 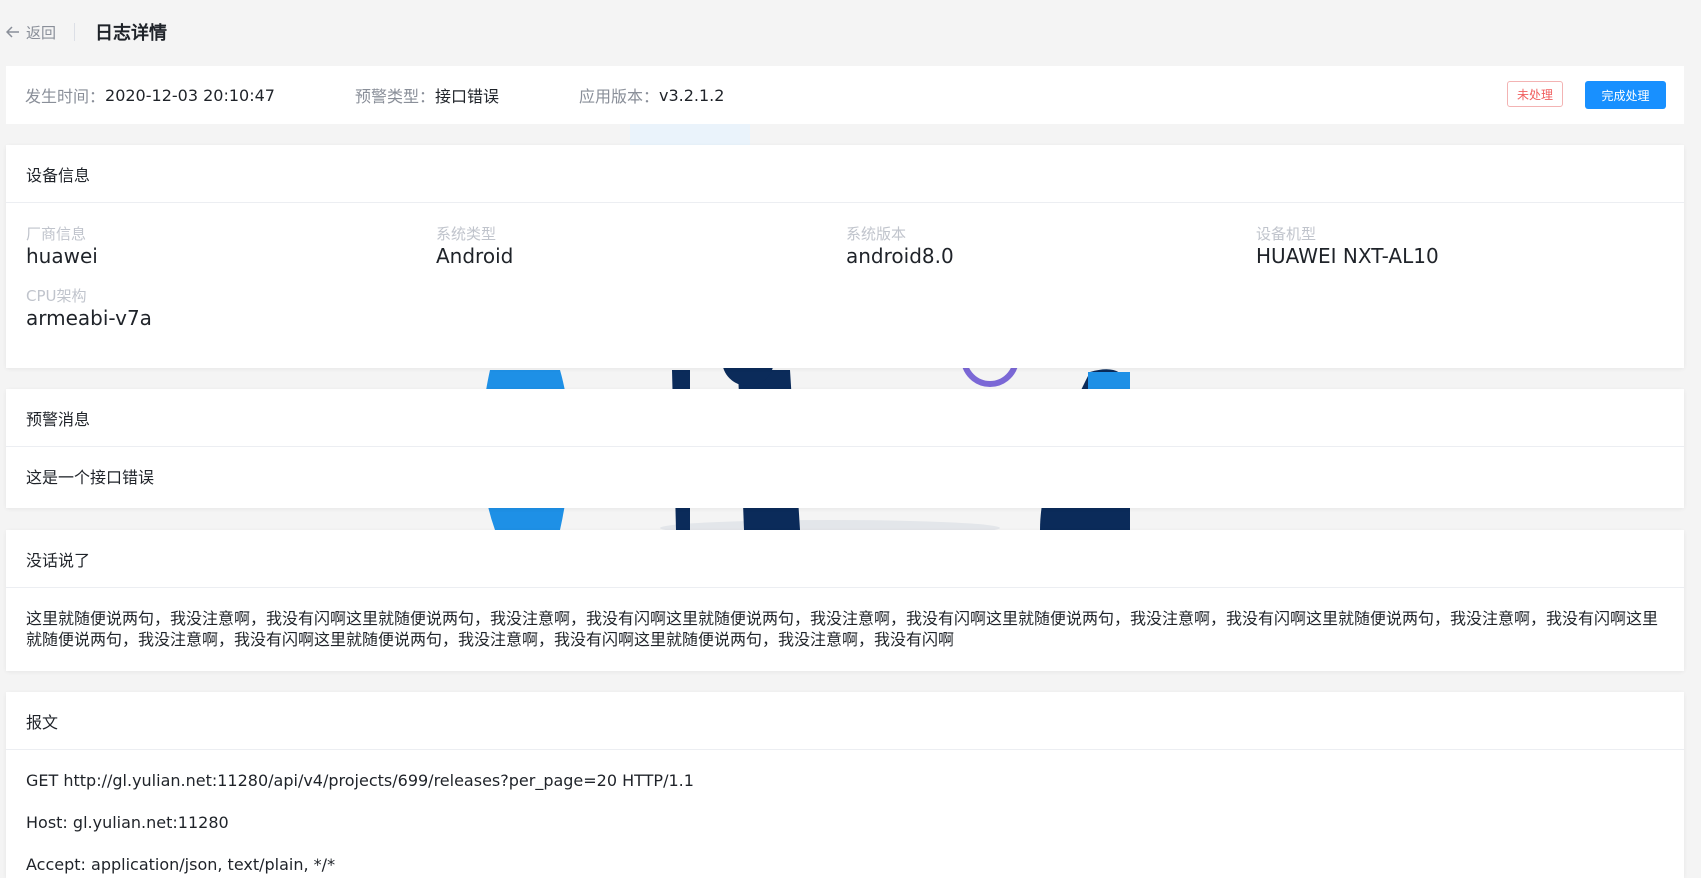 I want to click on type-label: 预警类型：, so click(x=394, y=96).